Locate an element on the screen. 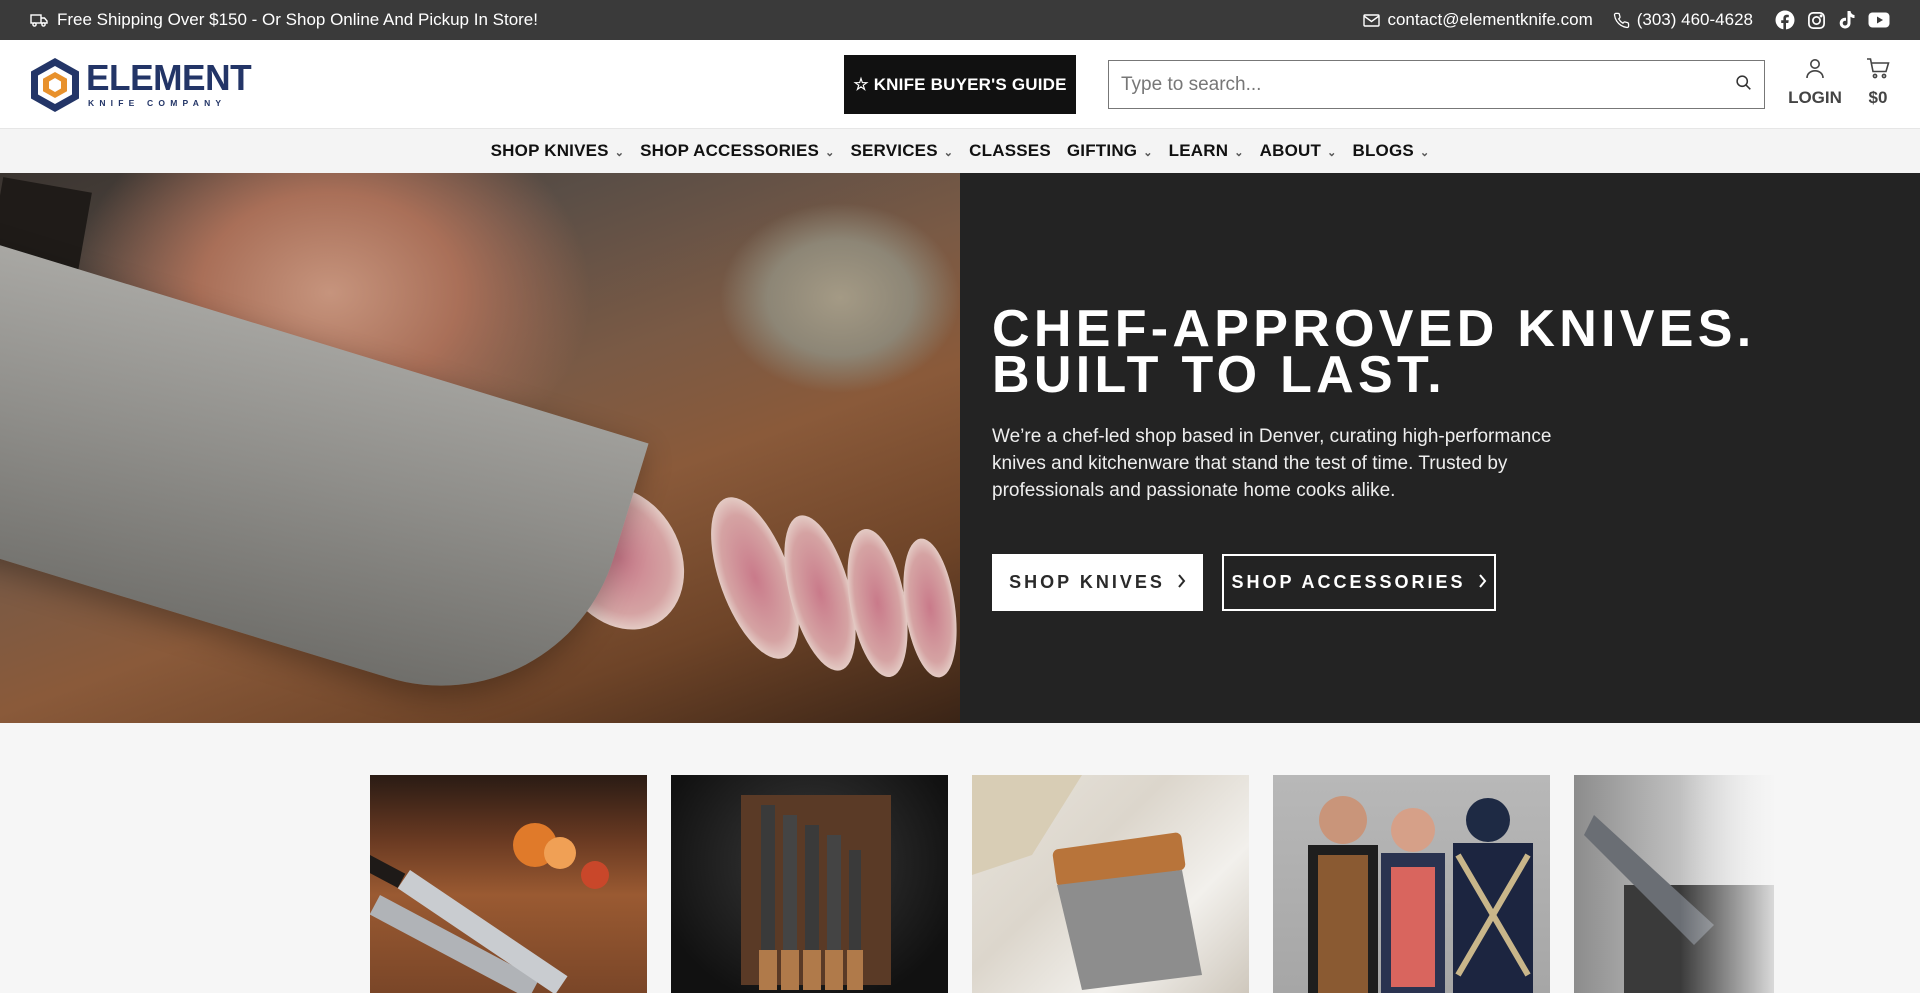  nav-label: SHOP ACCESSORIES is located at coordinates (730, 150).